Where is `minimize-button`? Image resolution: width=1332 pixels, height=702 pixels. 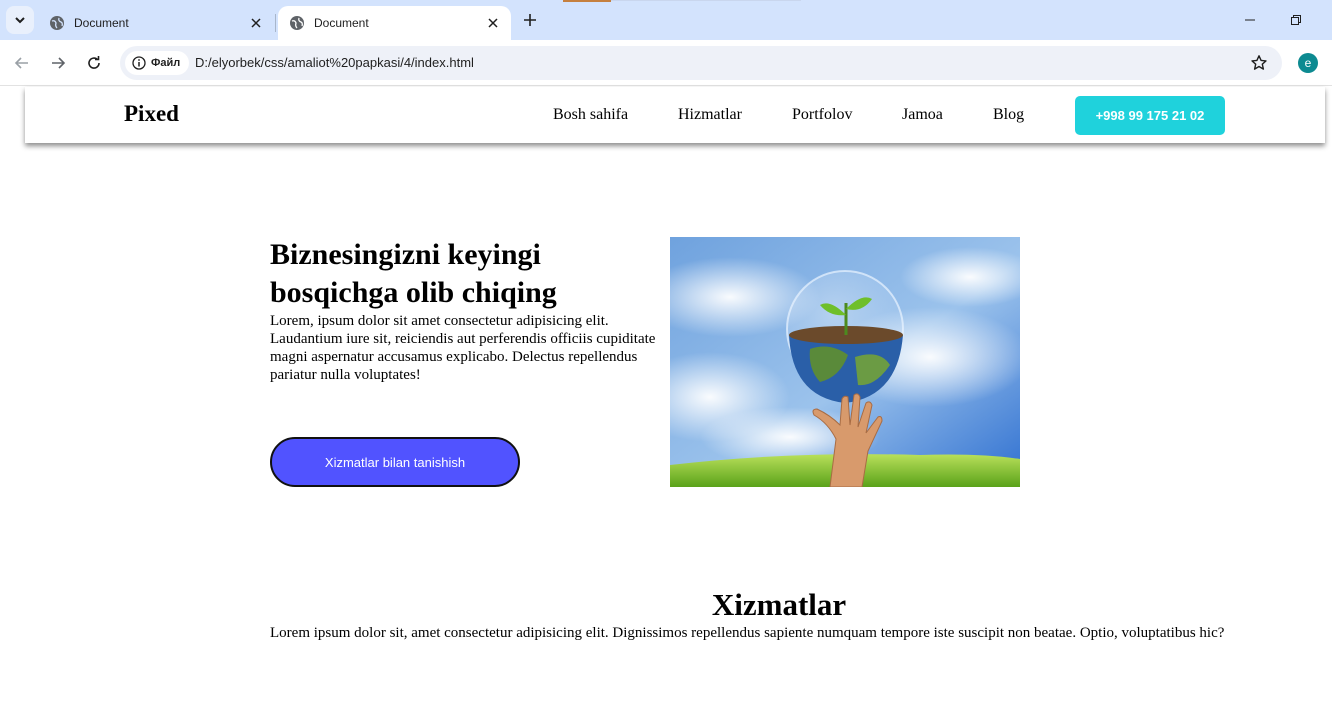 minimize-button is located at coordinates (1250, 20).